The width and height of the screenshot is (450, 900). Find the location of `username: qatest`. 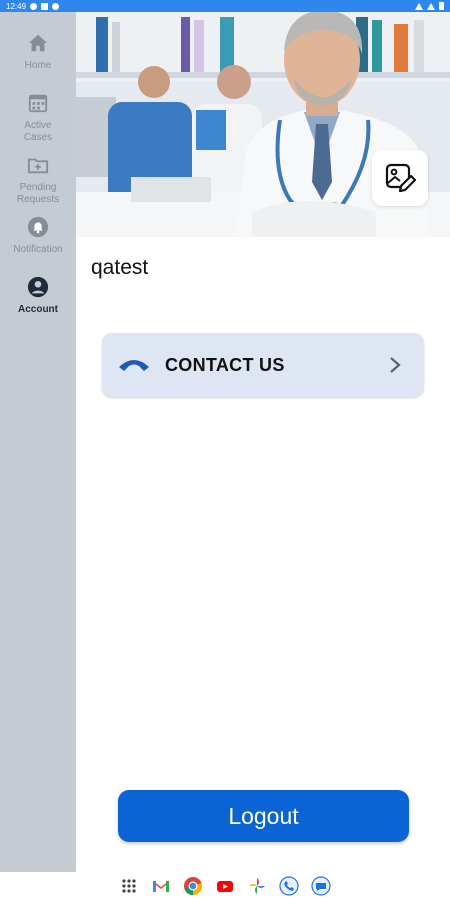

username: qatest is located at coordinates (120, 267).